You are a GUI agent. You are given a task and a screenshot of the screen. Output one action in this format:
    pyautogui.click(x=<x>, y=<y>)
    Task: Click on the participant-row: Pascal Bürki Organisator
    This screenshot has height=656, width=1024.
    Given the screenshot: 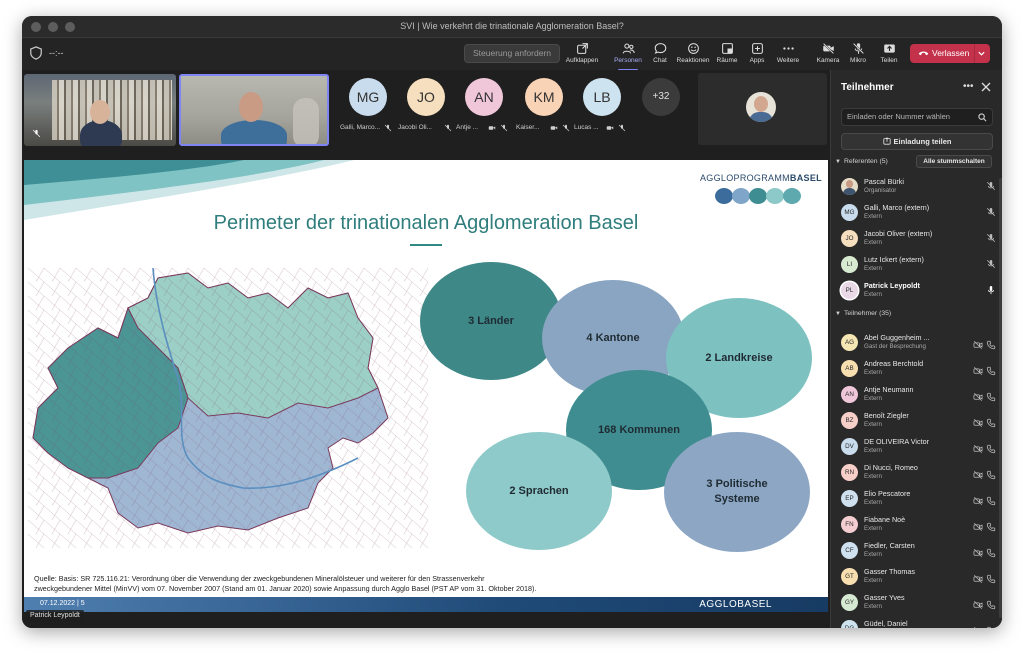 What is the action you would take?
    pyautogui.click(x=919, y=188)
    